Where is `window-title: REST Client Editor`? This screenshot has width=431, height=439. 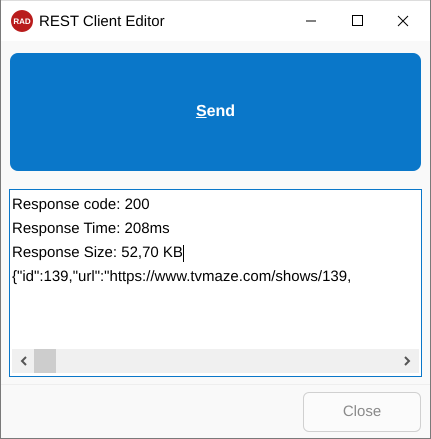 window-title: REST Client Editor is located at coordinates (102, 21).